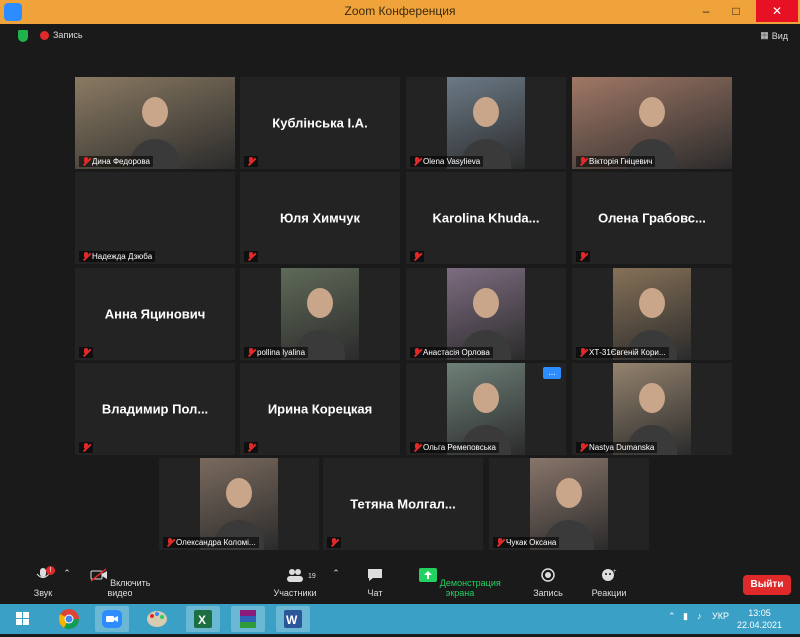 This screenshot has width=800, height=637. I want to click on audio-label: Звук, so click(43, 593).